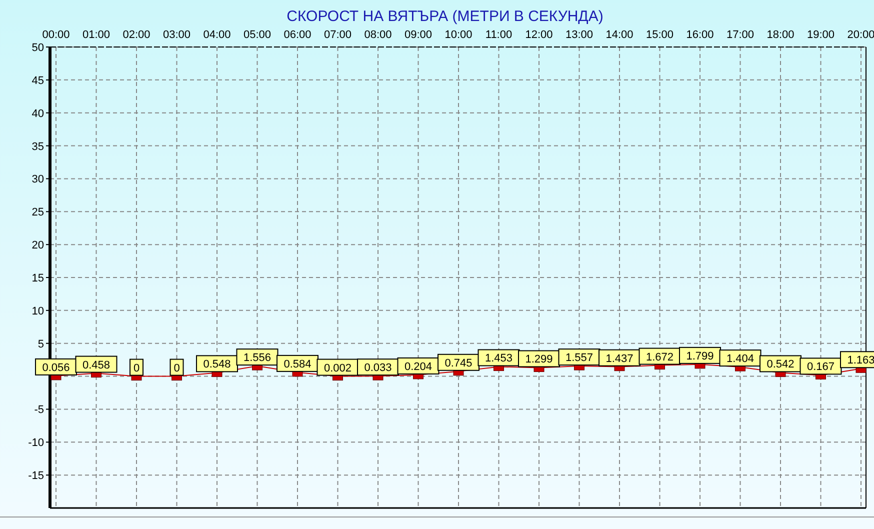 This screenshot has height=529, width=874. I want to click on y-tick-label: 45, so click(38, 80).